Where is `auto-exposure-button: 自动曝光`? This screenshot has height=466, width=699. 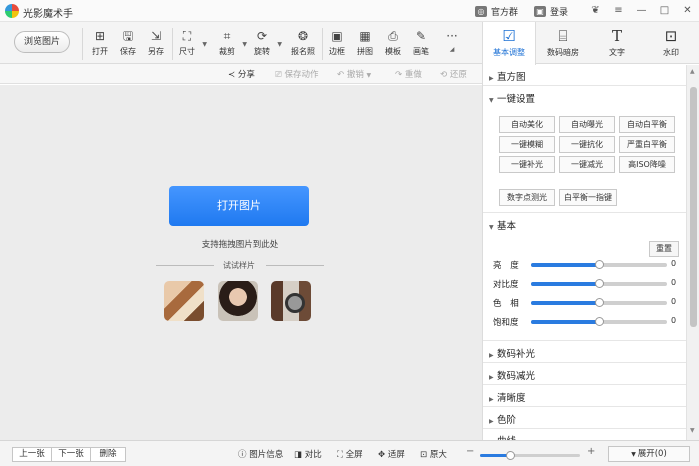 auto-exposure-button: 自动曝光 is located at coordinates (587, 124).